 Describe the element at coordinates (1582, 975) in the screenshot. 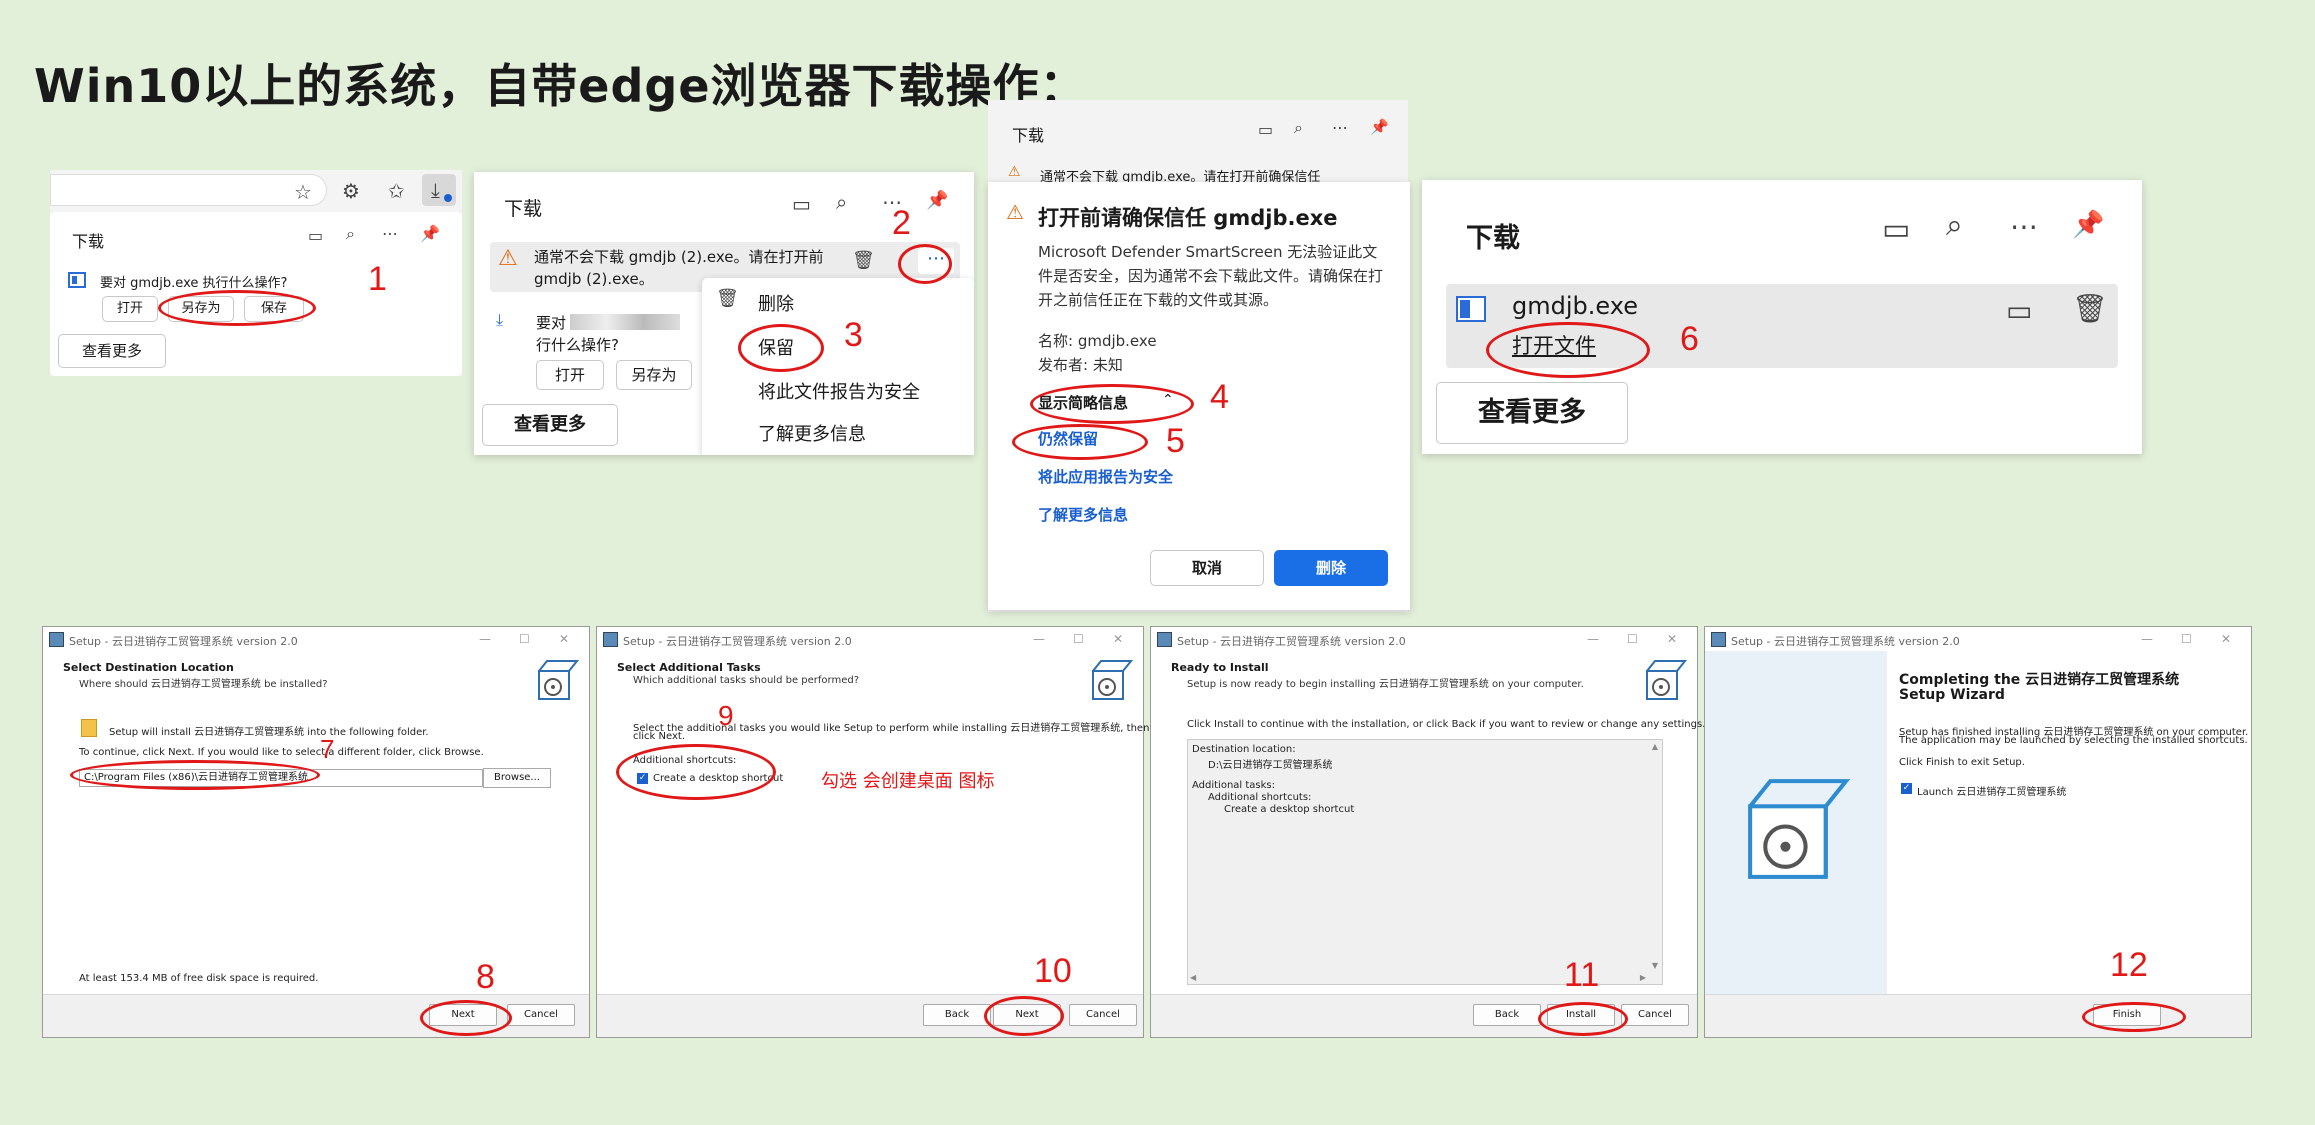

I see `step-11-label: 11` at that location.